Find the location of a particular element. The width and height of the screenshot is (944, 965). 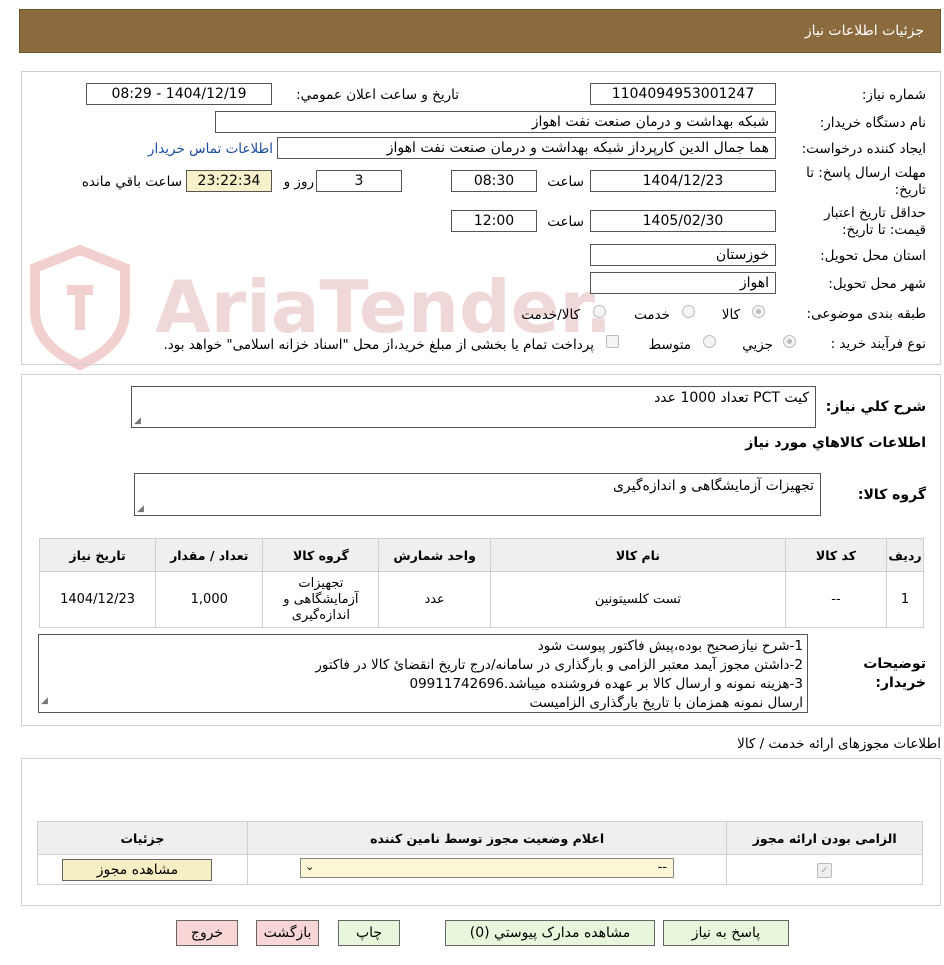

announce-label: تاريخ و ساعت اعلان عمومي: is located at coordinates (377, 95).